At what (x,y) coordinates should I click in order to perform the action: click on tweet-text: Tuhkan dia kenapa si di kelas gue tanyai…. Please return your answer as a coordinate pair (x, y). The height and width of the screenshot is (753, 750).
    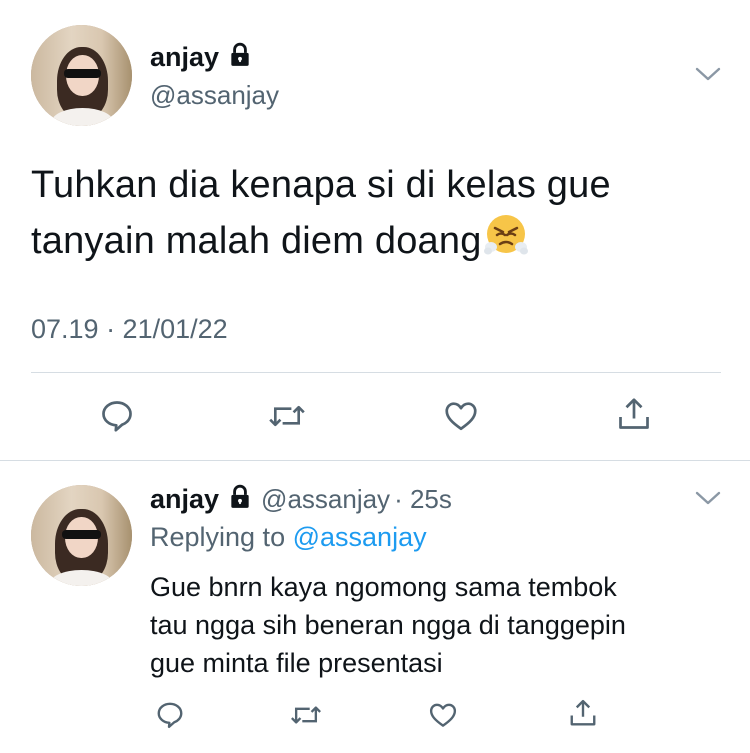
    Looking at the image, I should click on (371, 216).